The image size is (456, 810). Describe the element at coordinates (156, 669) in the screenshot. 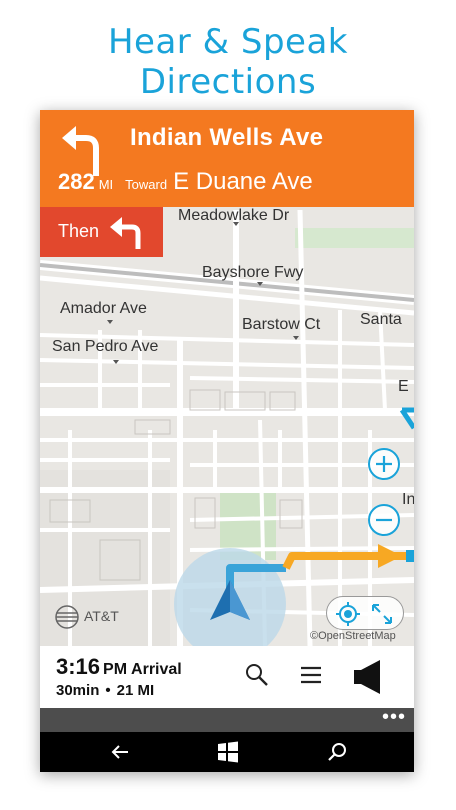

I see `arrival-label: Arrival` at that location.